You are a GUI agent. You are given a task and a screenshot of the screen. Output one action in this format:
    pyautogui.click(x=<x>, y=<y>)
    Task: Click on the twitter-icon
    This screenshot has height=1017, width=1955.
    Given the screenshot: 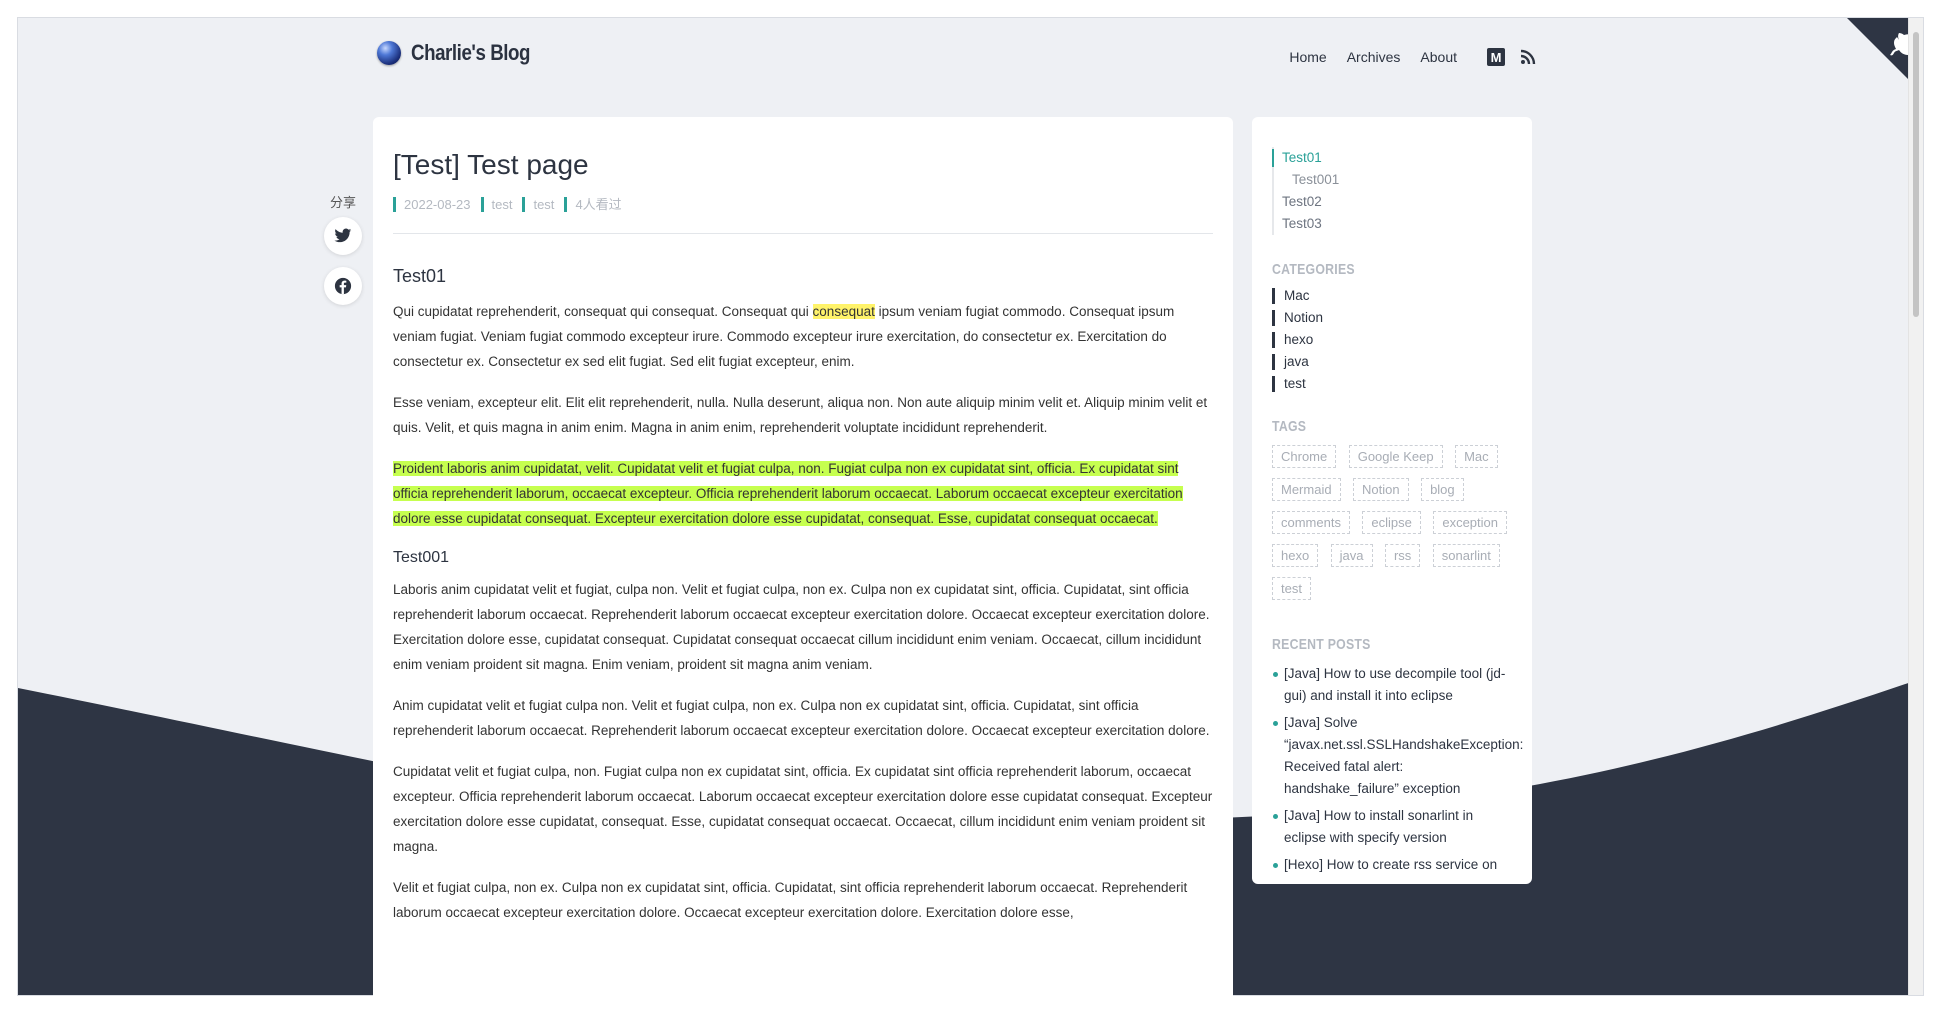 What is the action you would take?
    pyautogui.click(x=343, y=235)
    